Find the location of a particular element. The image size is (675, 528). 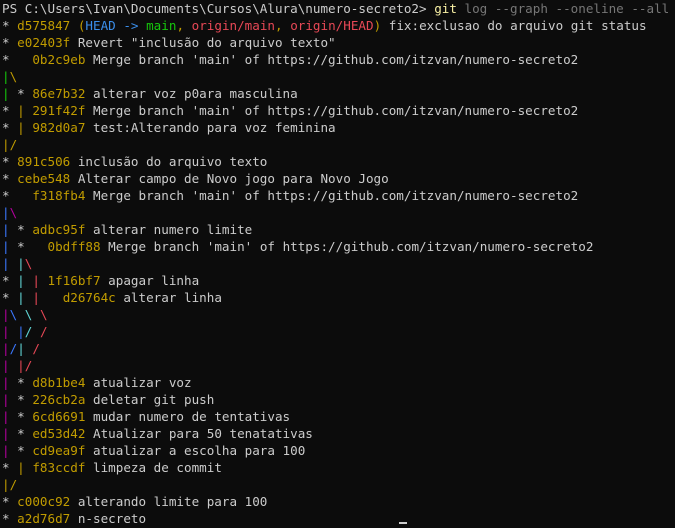

log-text: test:Alterando para voz feminina is located at coordinates (210, 127).